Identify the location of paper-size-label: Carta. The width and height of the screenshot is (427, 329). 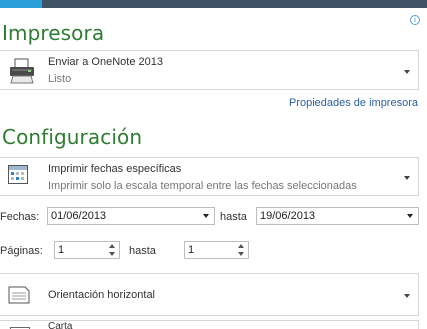
(60, 325).